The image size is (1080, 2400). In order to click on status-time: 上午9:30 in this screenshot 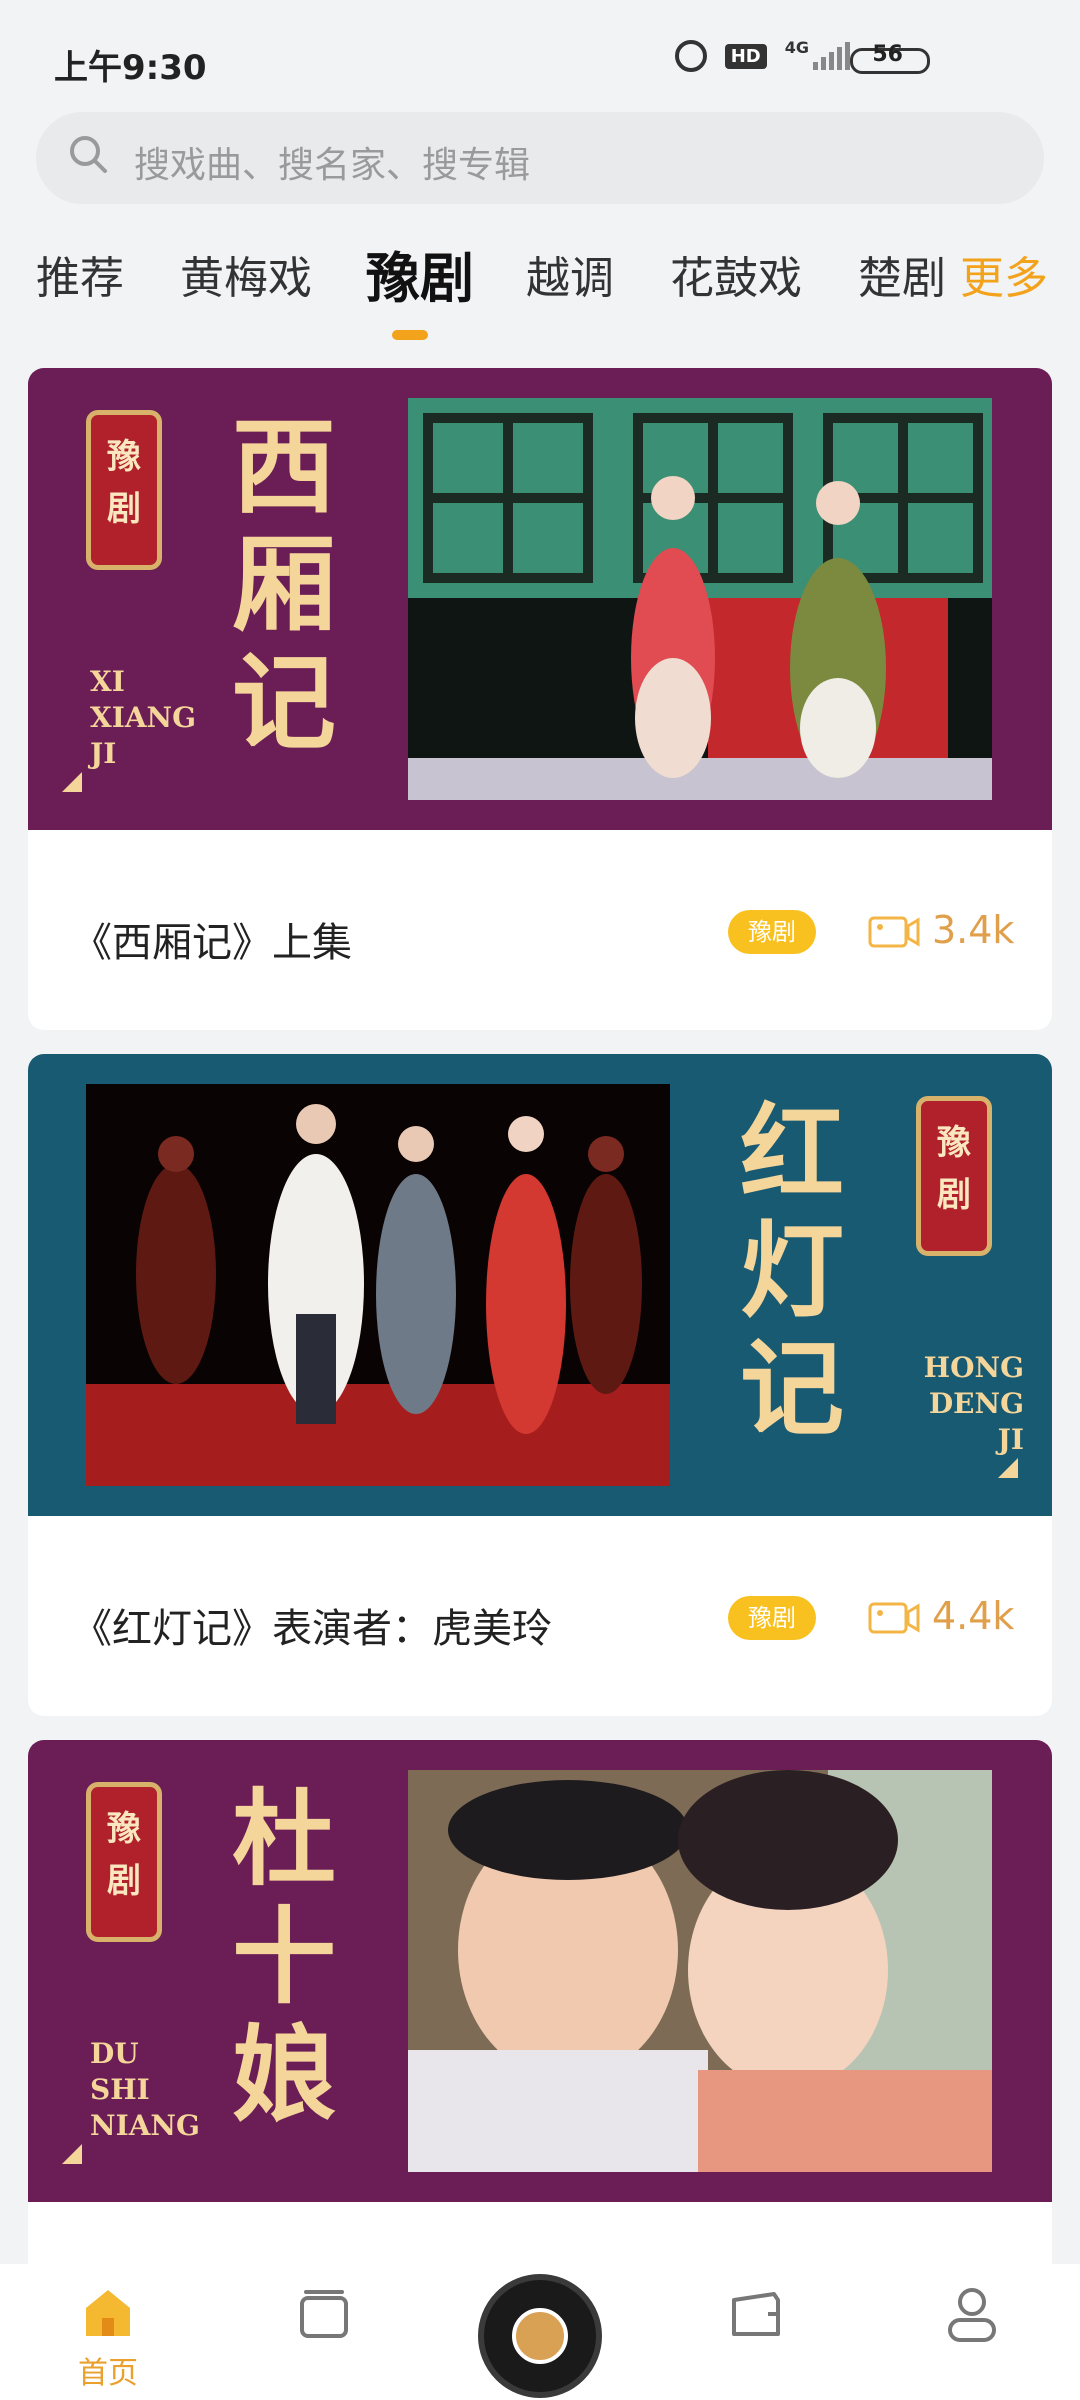, I will do `click(130, 68)`.